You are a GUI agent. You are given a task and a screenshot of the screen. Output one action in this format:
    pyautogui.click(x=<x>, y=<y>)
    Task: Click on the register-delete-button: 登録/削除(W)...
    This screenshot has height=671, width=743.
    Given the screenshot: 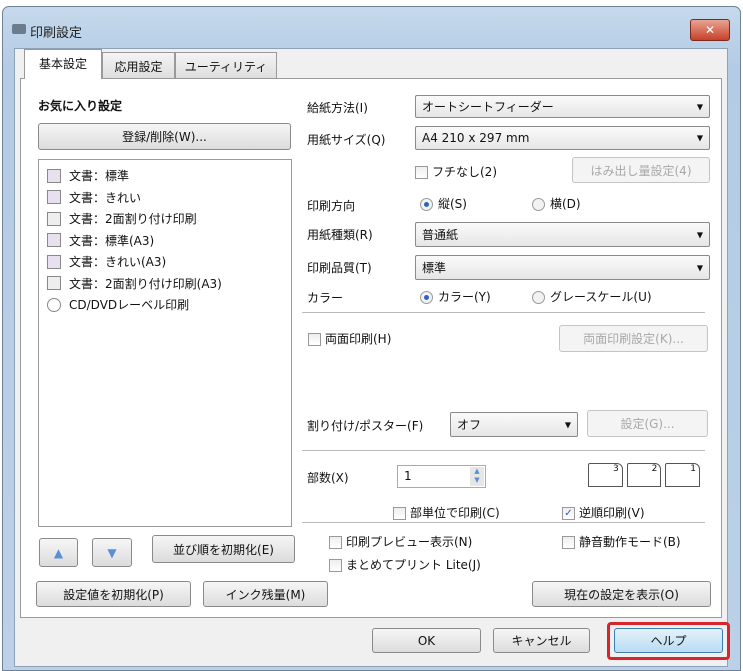 What is the action you would take?
    pyautogui.click(x=164, y=136)
    